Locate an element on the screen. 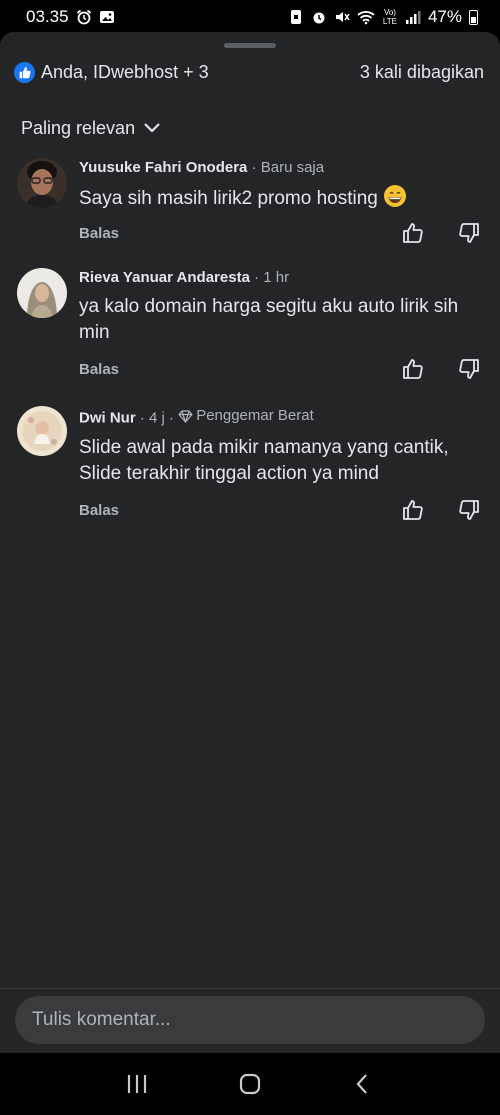  comment-meta: Yuusuke Fahri Onodera · Baru saja is located at coordinates (280, 168).